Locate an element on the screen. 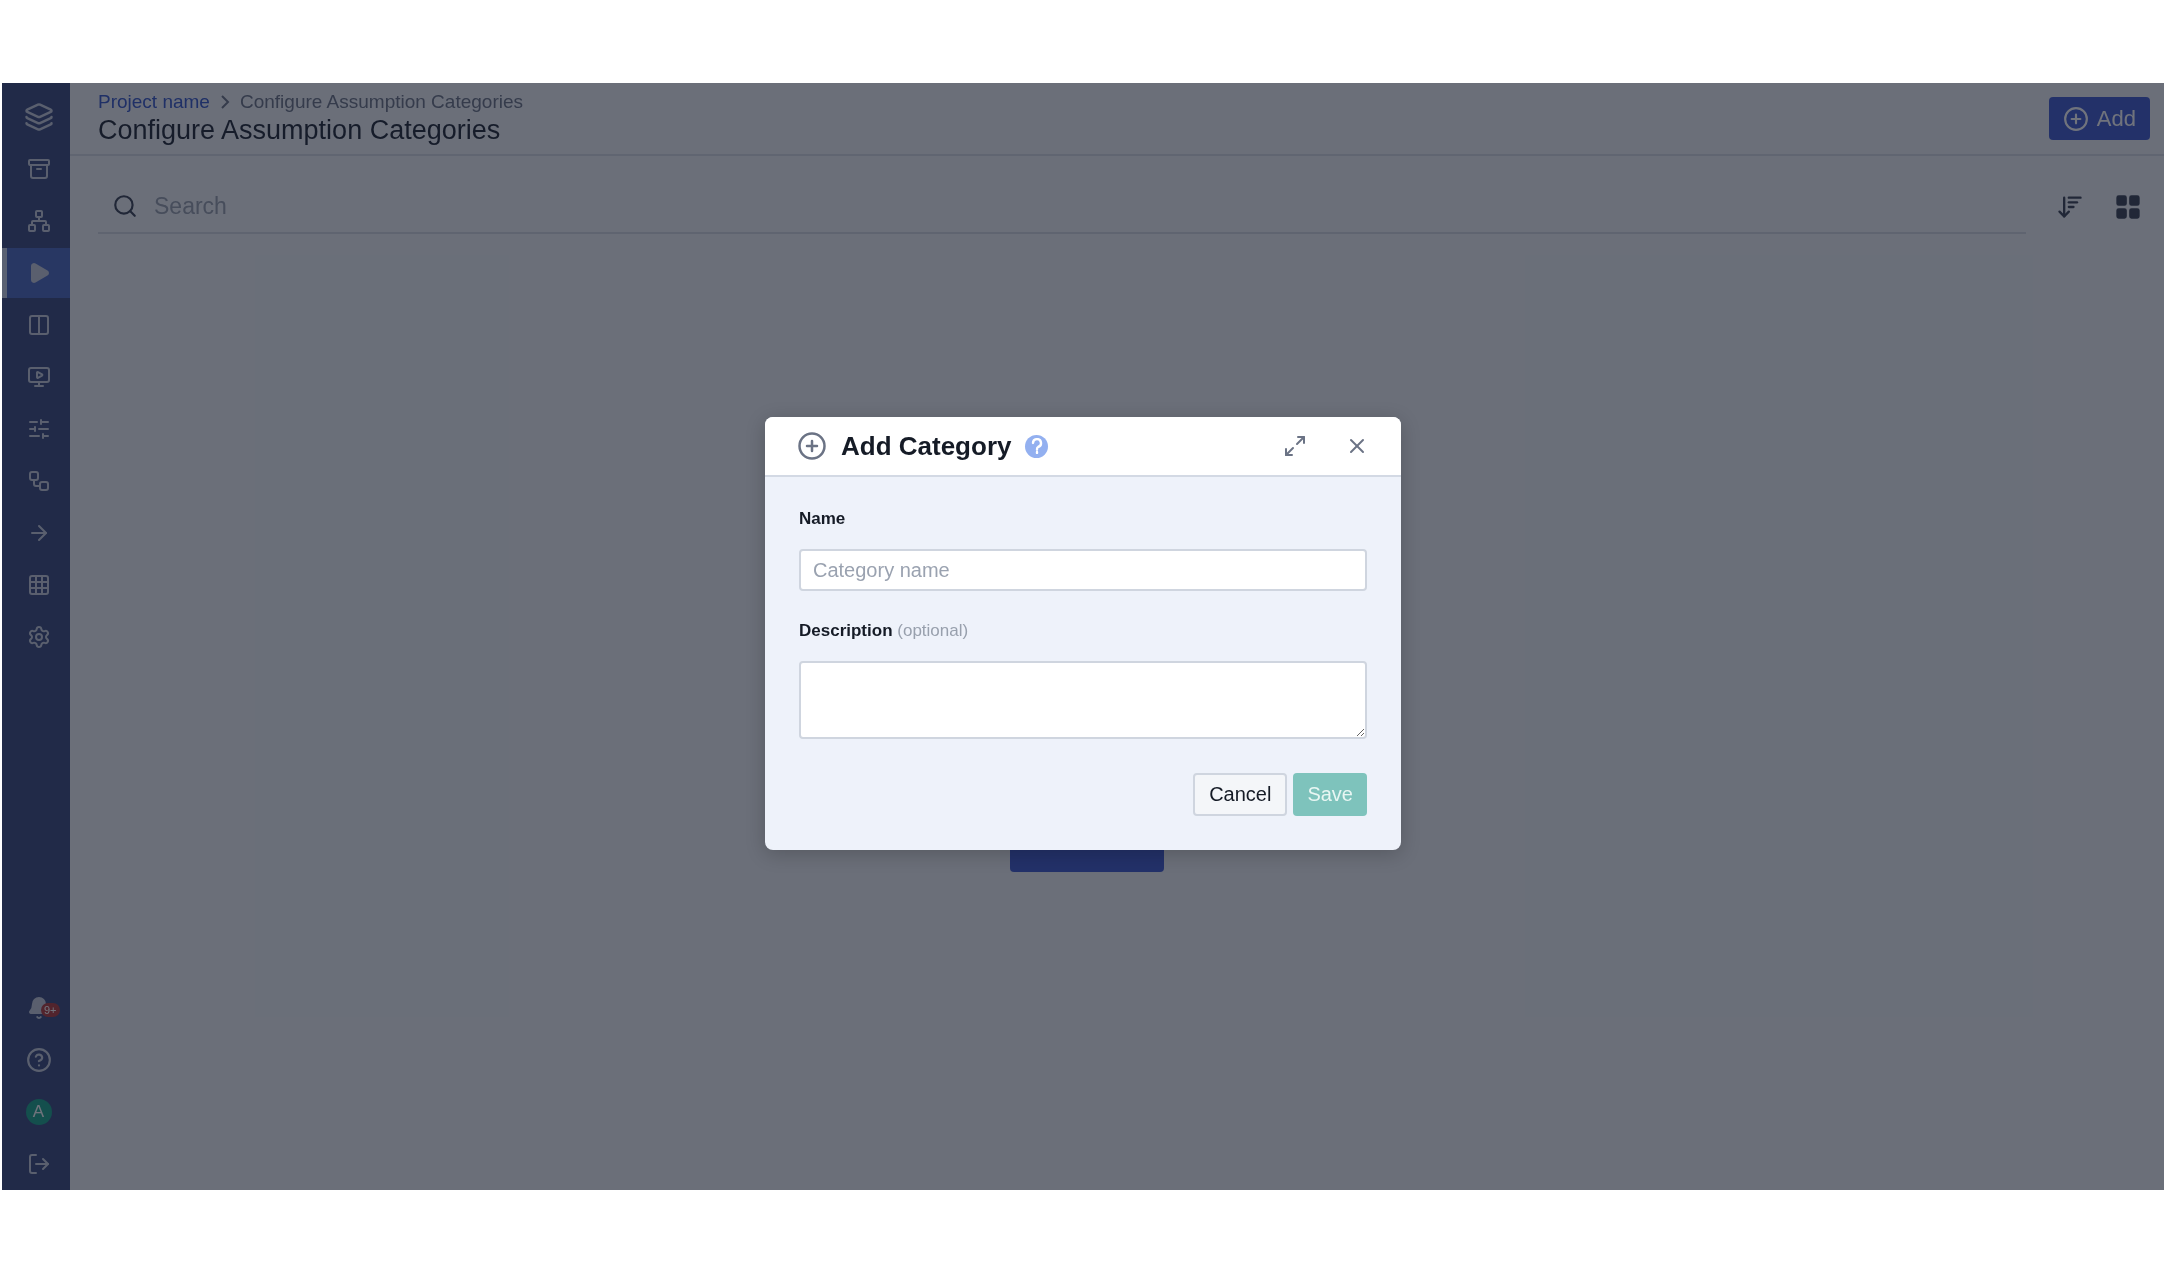 Image resolution: width=2166 pixels, height=1274 pixels. layers-icon is located at coordinates (38, 117).